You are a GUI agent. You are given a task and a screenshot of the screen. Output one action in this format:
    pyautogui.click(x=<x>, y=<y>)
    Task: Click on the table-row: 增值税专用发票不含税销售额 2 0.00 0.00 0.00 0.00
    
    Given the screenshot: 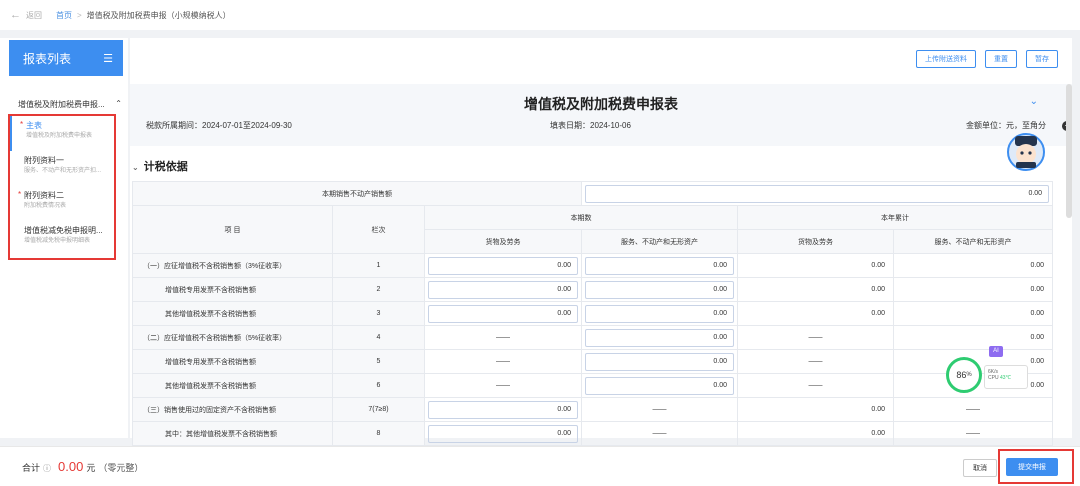 What is the action you would take?
    pyautogui.click(x=593, y=289)
    